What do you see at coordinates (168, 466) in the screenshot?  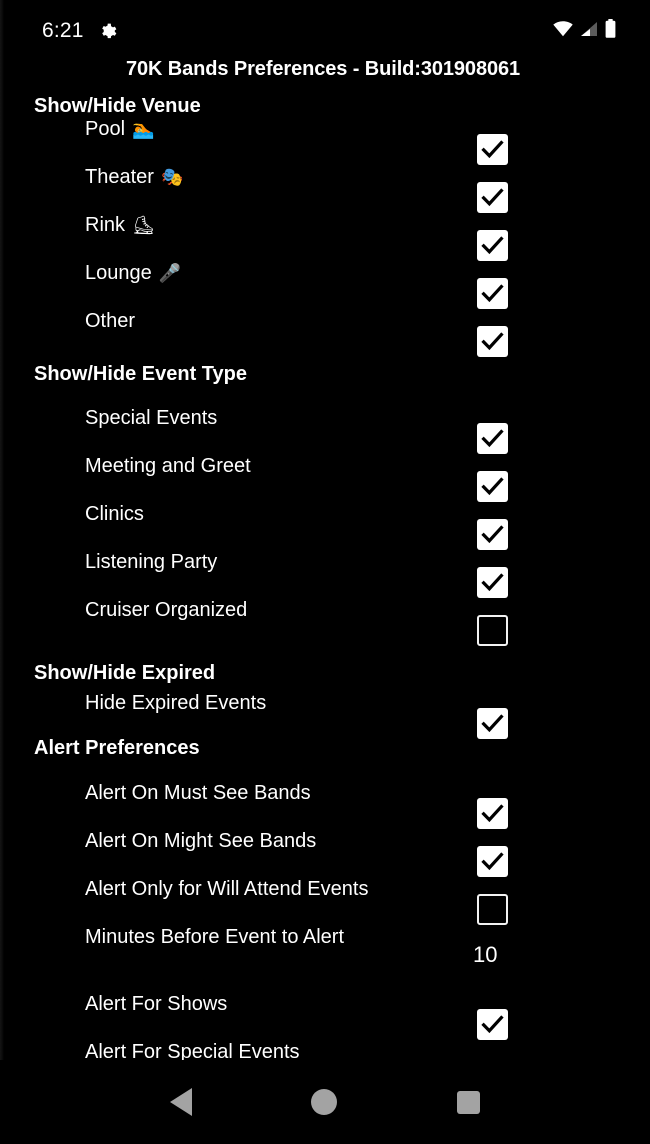 I see `preference-label: Meeting and Greet` at bounding box center [168, 466].